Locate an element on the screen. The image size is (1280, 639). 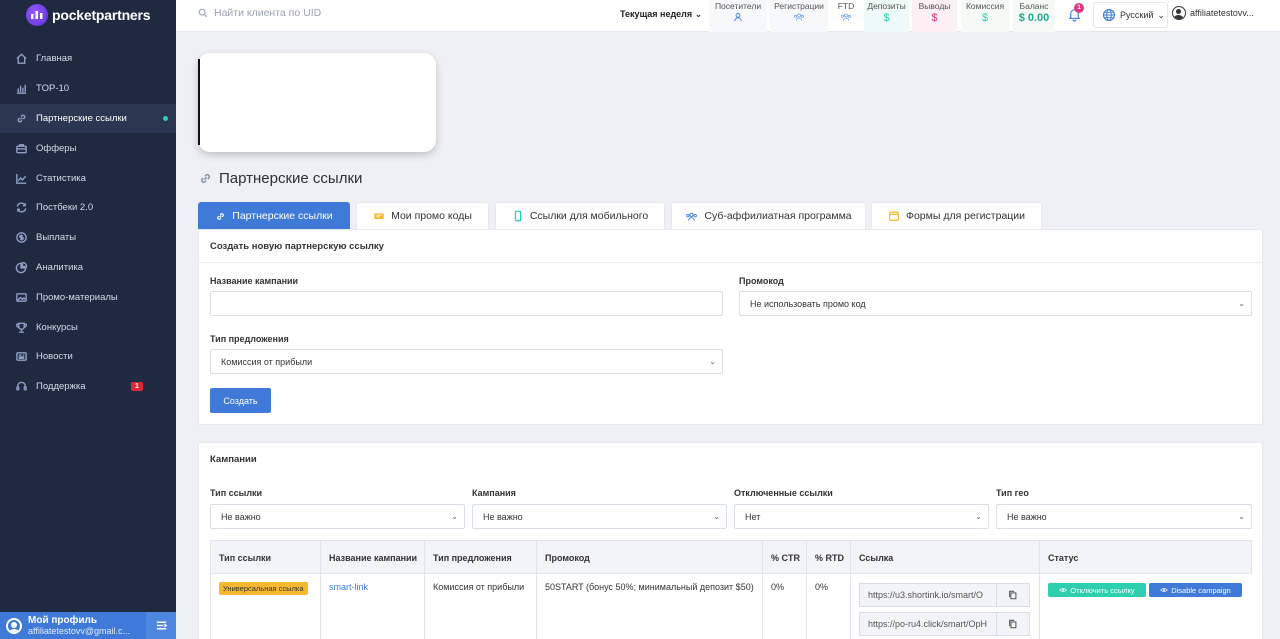
period-select: Текущая неделя ⌄ is located at coordinates (661, 14).